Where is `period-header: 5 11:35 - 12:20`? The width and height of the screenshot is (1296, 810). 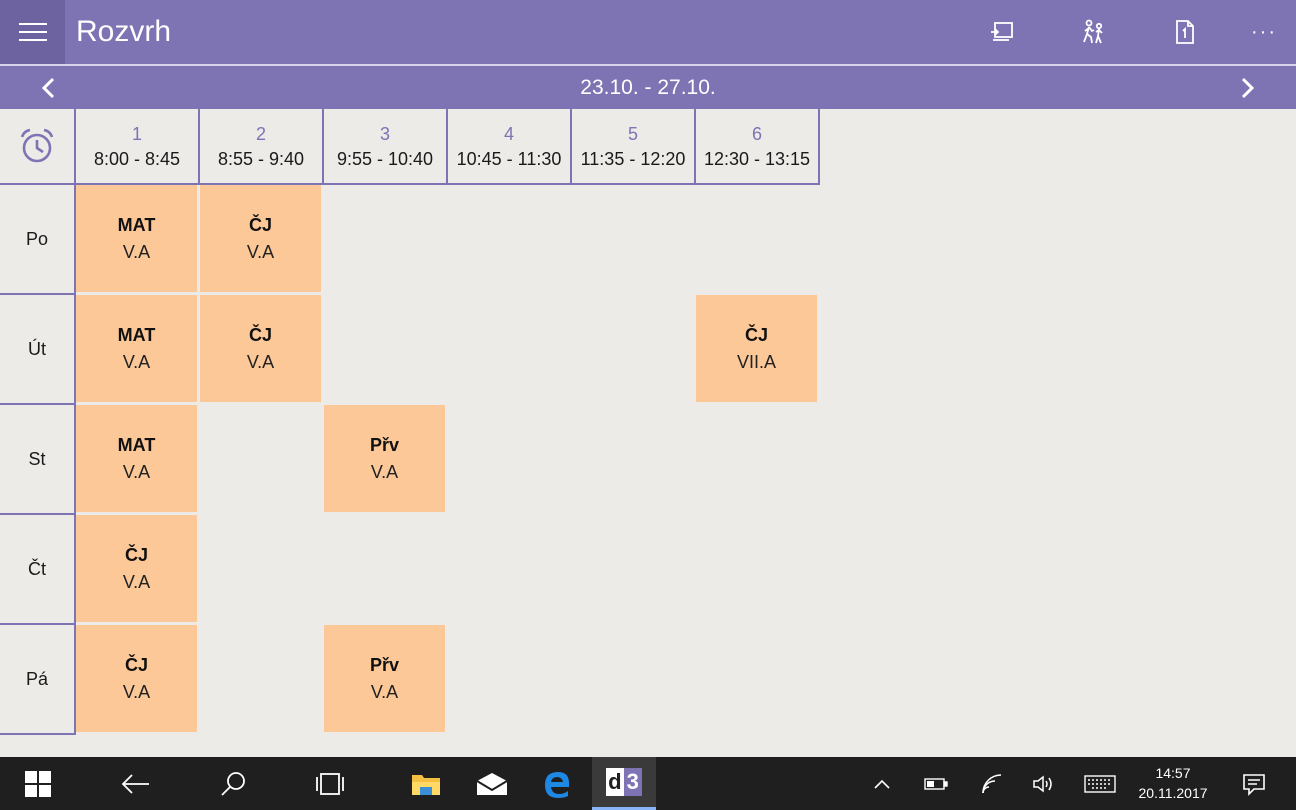
period-header: 5 11:35 - 12:20 is located at coordinates (634, 147).